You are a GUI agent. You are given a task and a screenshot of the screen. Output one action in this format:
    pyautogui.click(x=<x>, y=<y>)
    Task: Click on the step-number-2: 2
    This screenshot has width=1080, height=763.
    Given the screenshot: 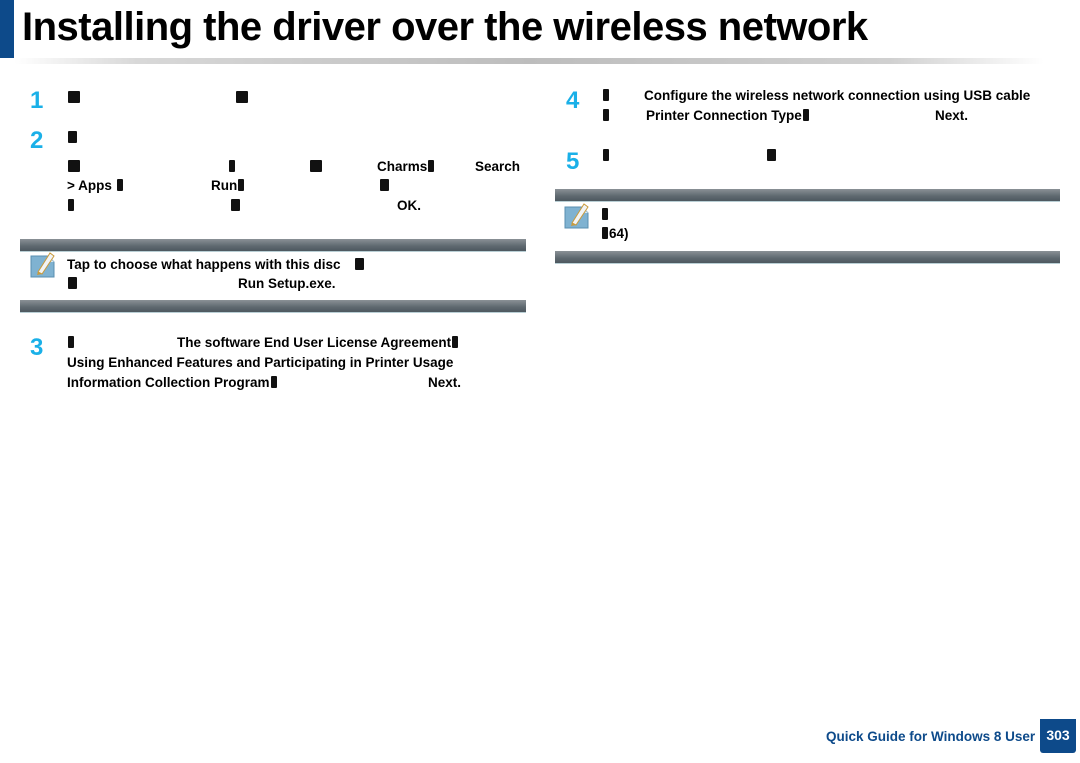 What is the action you would take?
    pyautogui.click(x=37, y=140)
    